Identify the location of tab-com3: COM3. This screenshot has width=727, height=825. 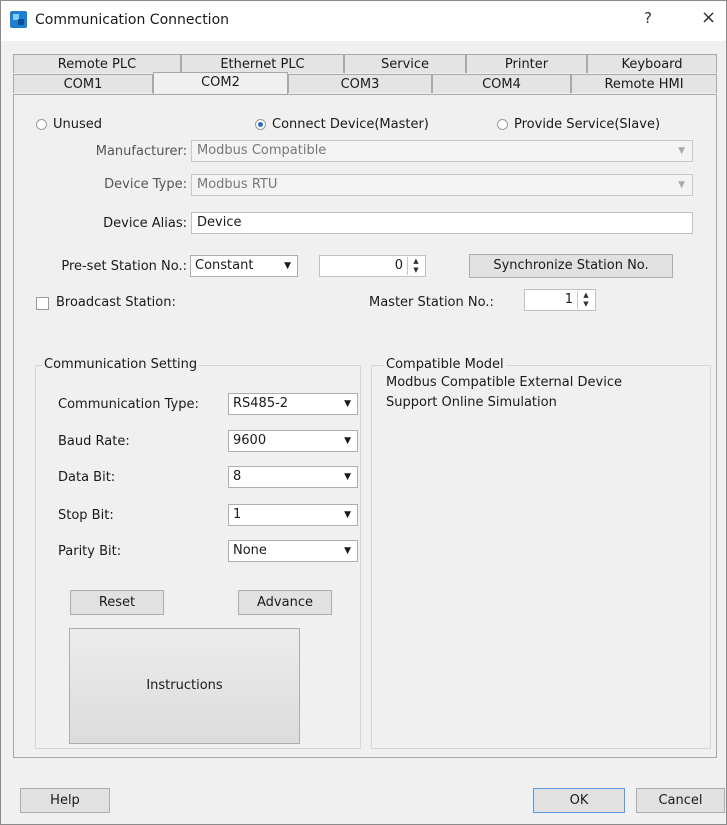
(360, 83).